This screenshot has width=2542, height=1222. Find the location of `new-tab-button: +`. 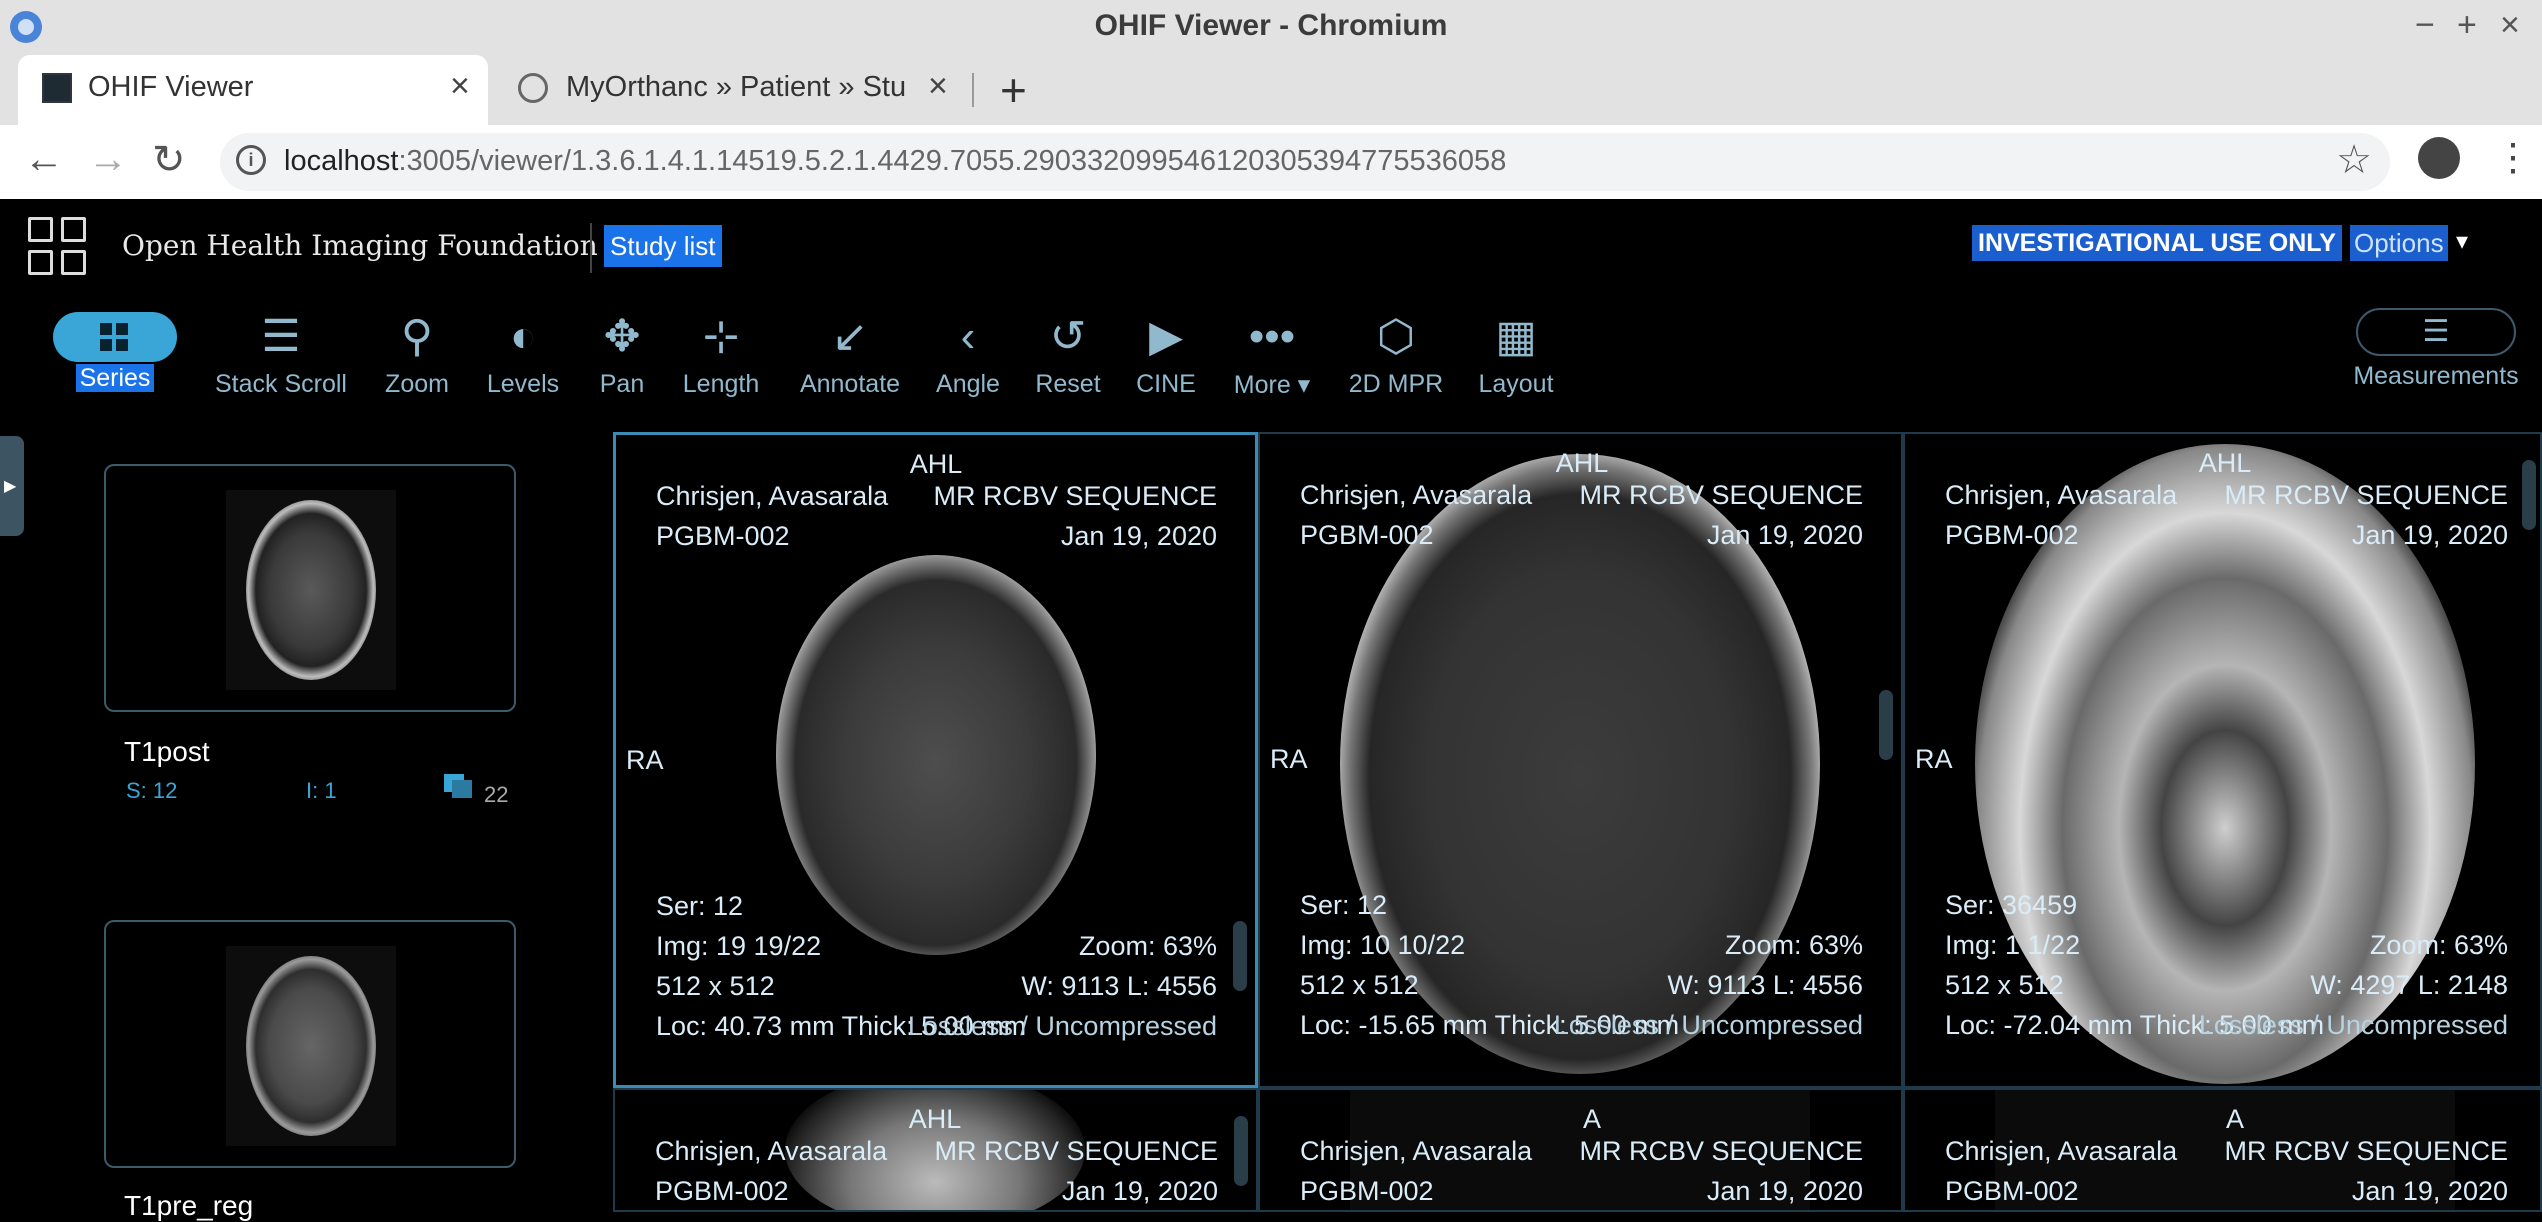

new-tab-button: + is located at coordinates (1013, 90).